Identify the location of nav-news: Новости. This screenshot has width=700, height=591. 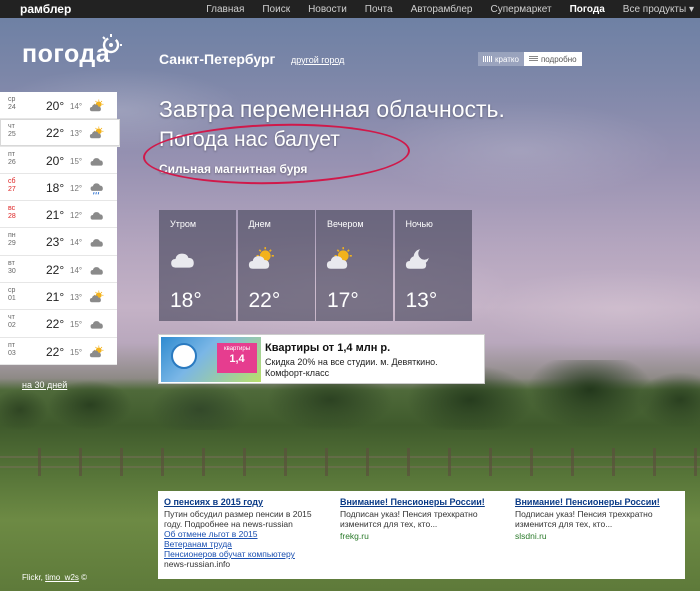
(327, 9).